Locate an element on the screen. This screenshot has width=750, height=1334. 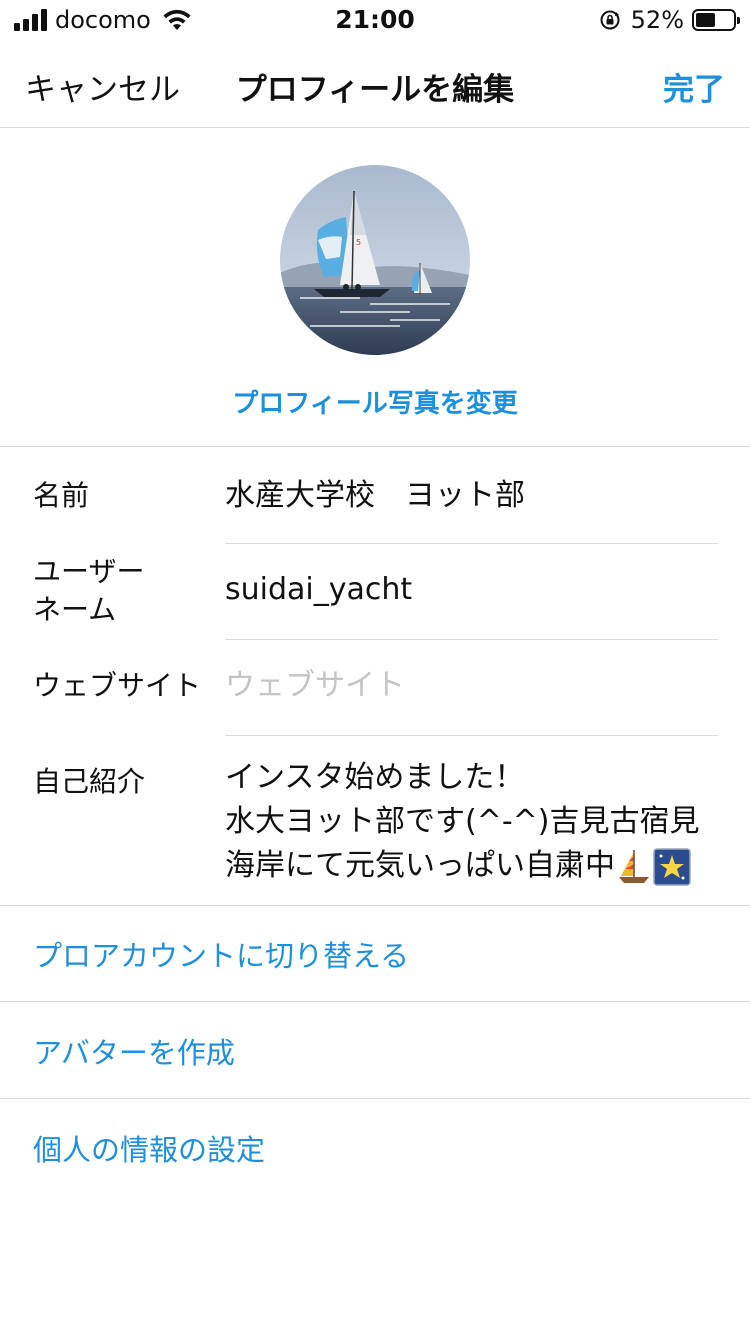
name-label: 名前 is located at coordinates (61, 495).